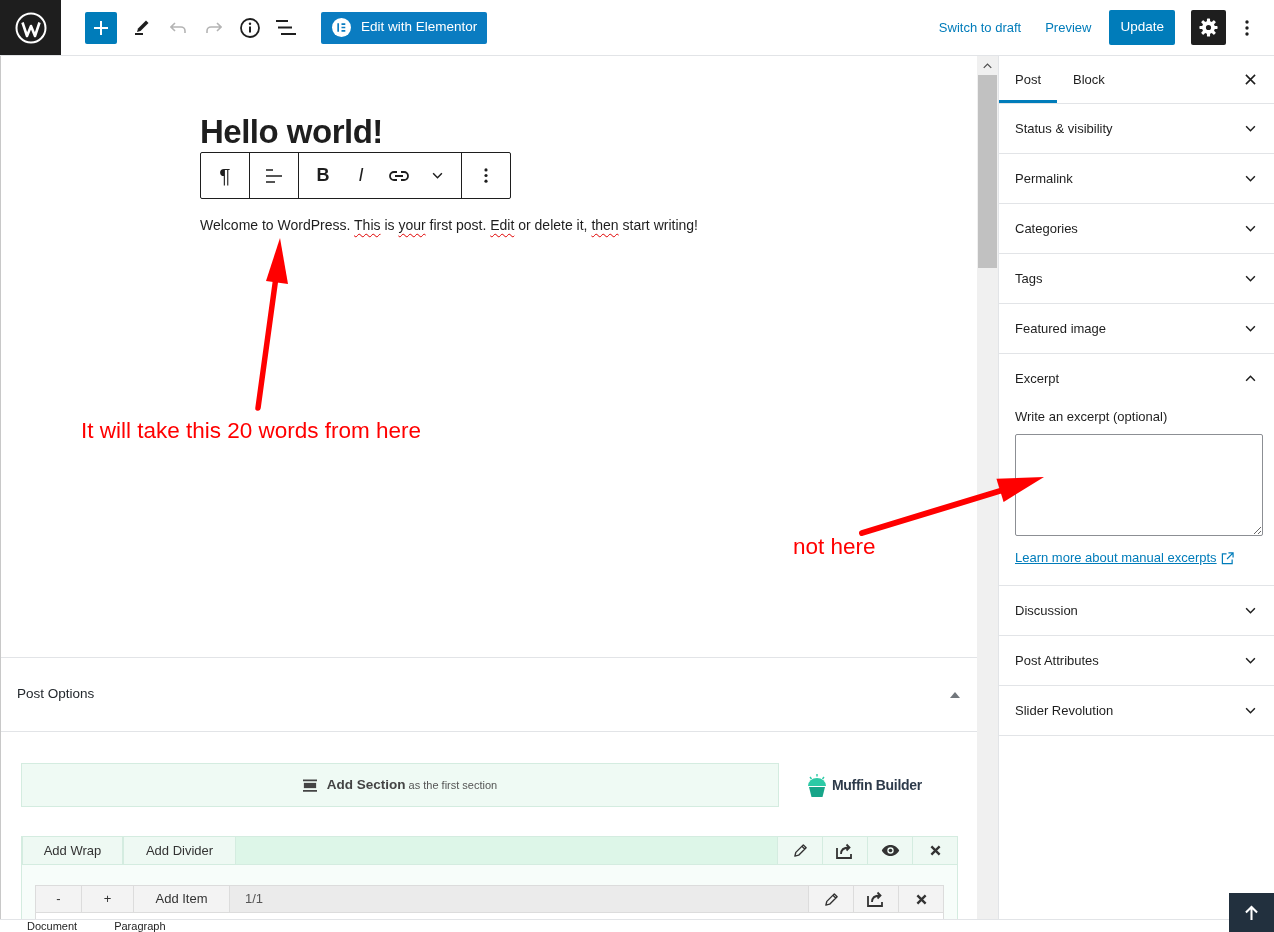 The image size is (1274, 932). What do you see at coordinates (108, 899) in the screenshot?
I see `add-button: +` at bounding box center [108, 899].